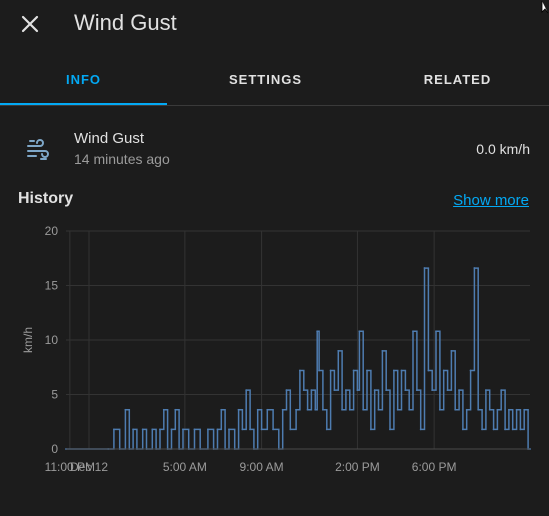  Describe the element at coordinates (83, 80) in the screenshot. I see `tab-info: INFO` at that location.